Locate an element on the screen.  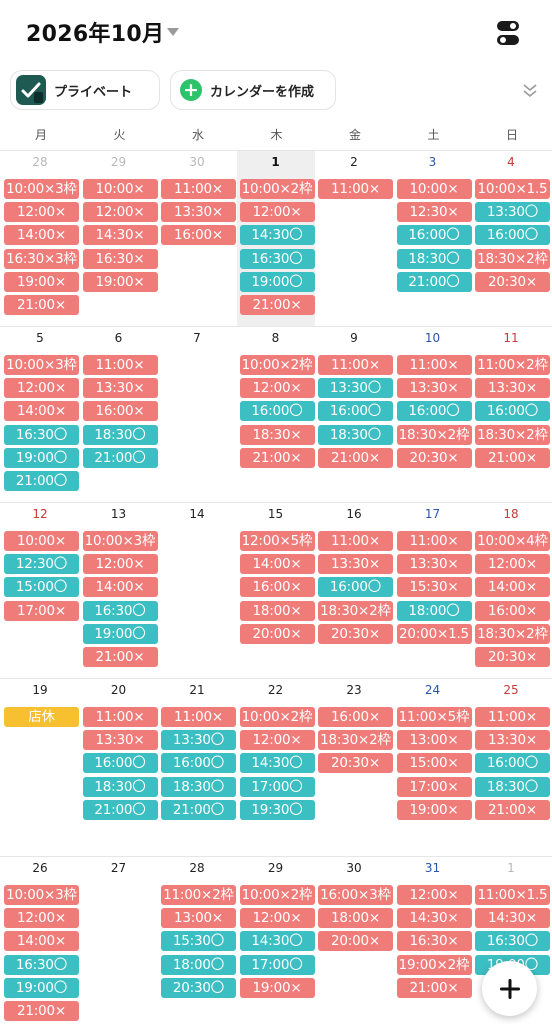
day-cell: 24 11:00×5枠 13:00× 15:00× 17:00× 19:00× is located at coordinates (433, 767).